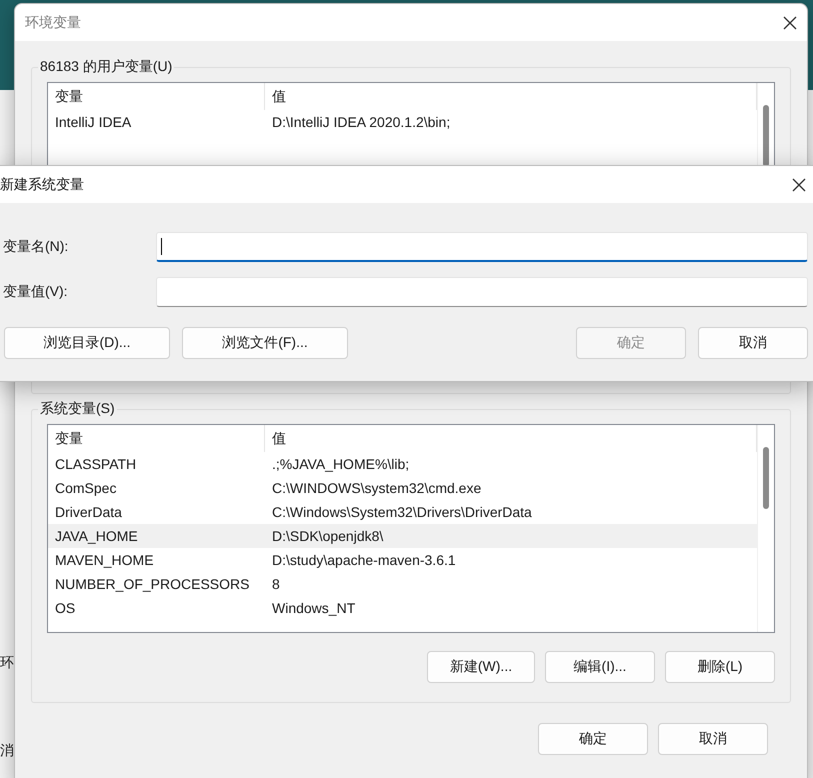 The image size is (813, 778). I want to click on background-window-text: 消, so click(7, 751).